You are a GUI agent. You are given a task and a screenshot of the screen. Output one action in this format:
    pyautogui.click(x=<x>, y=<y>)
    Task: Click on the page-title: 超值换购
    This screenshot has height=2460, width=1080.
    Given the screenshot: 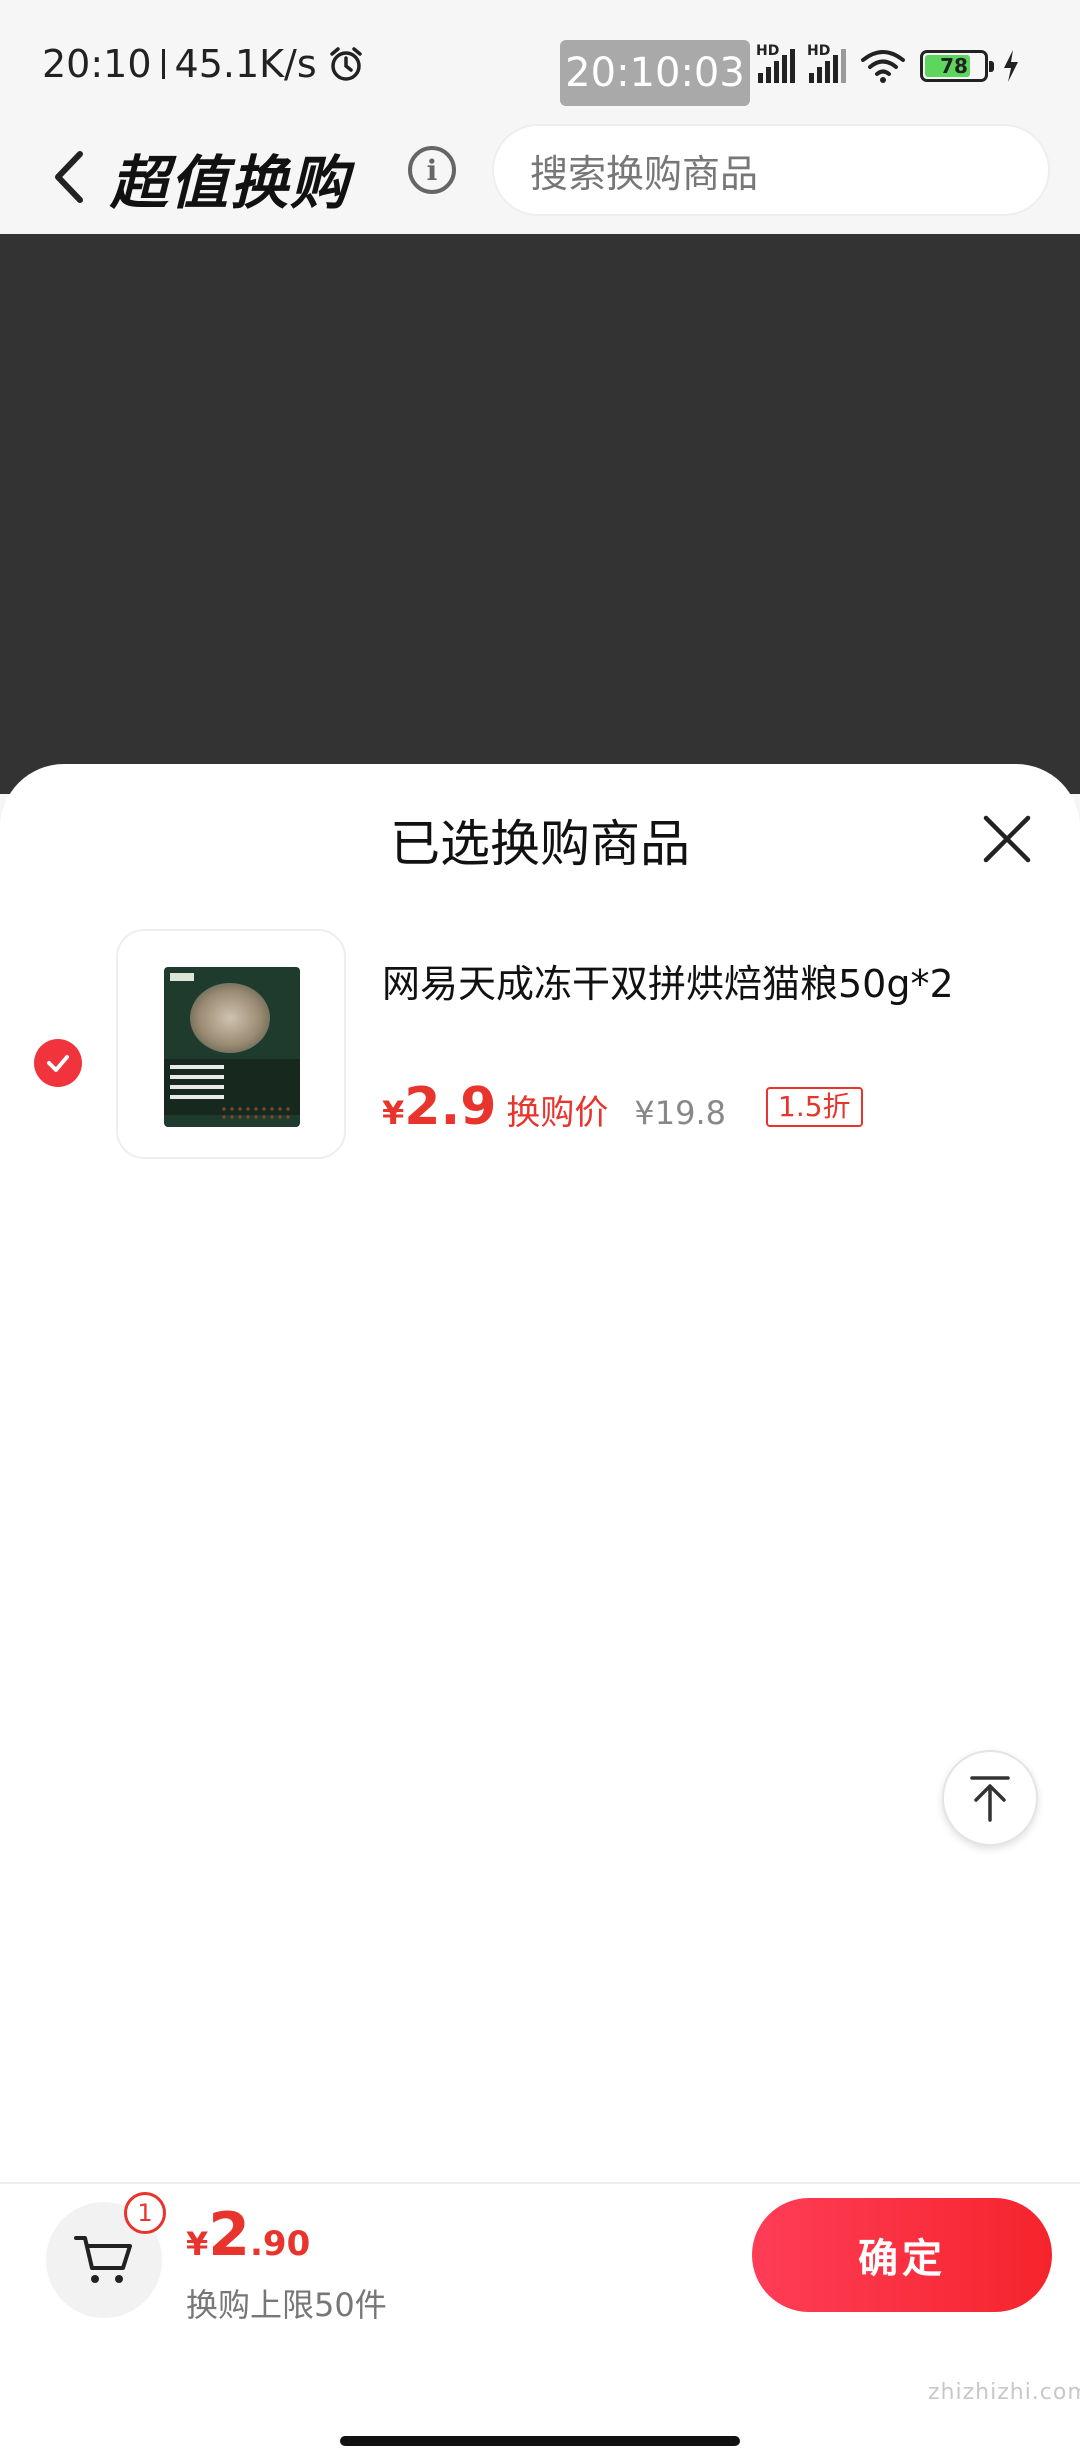 What is the action you would take?
    pyautogui.click(x=230, y=183)
    